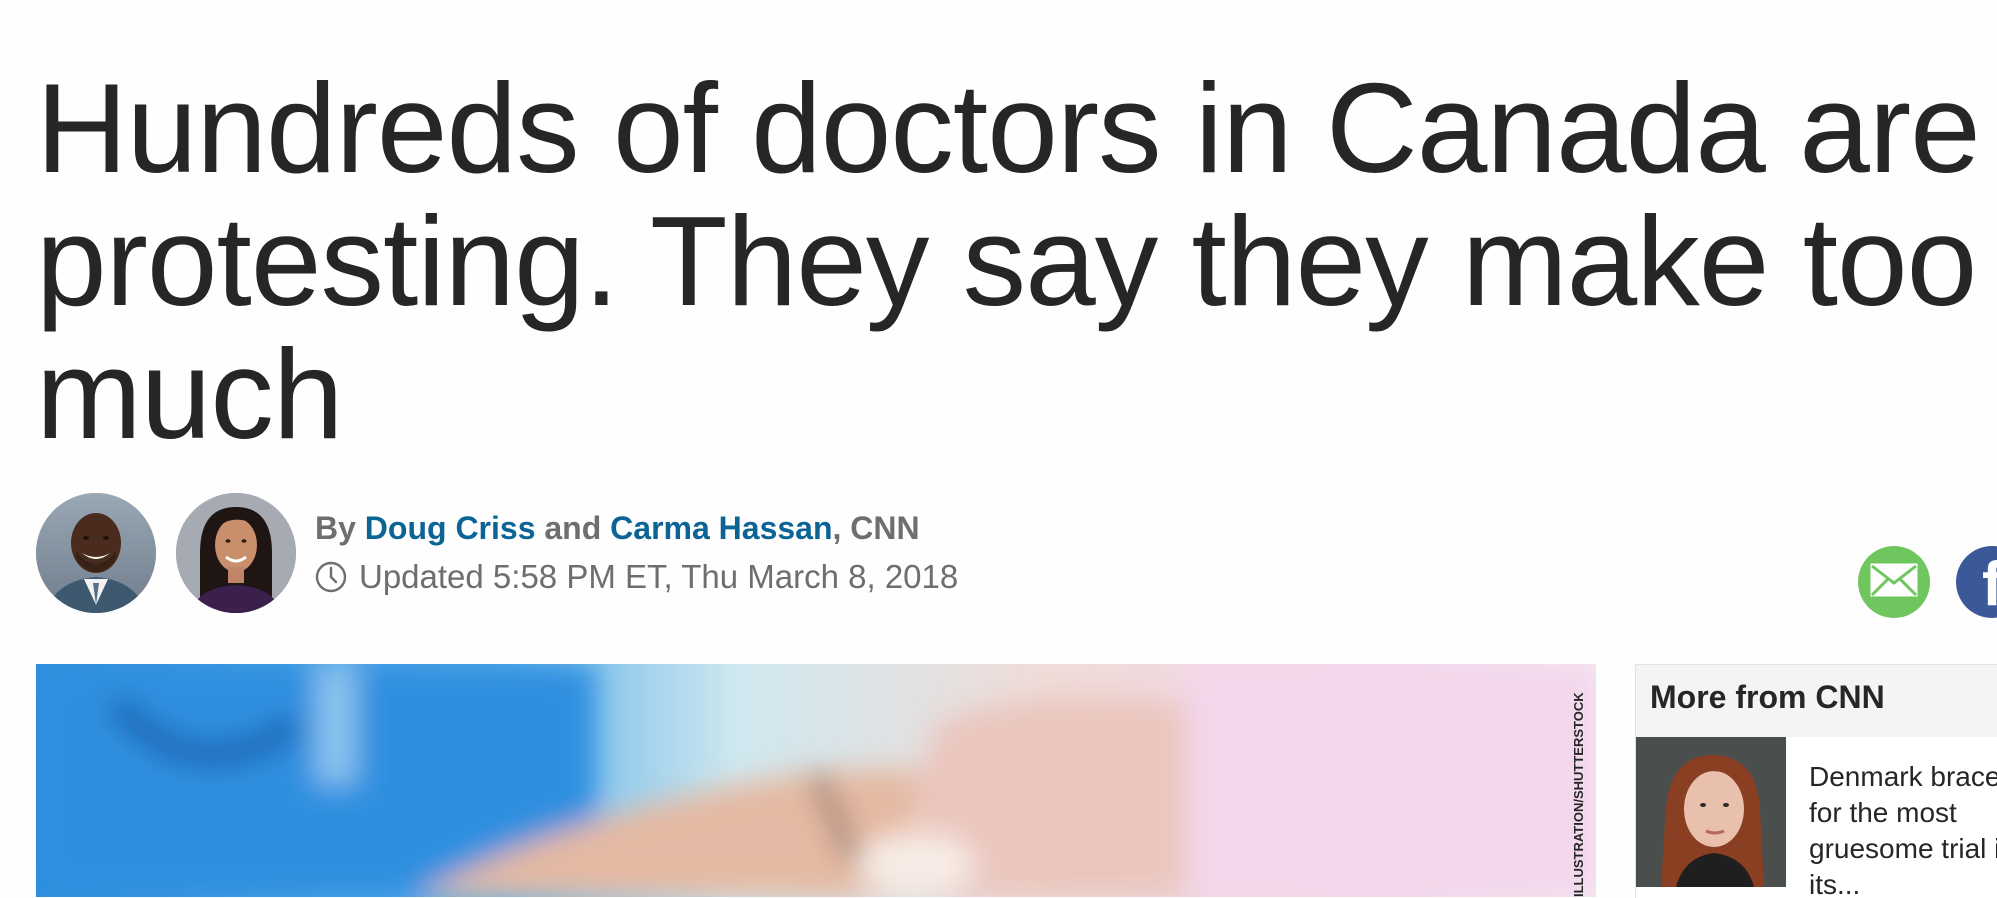  I want to click on article-timestamp: Updated 5:58 PM ET, Thu March 8, 2018, so click(636, 577).